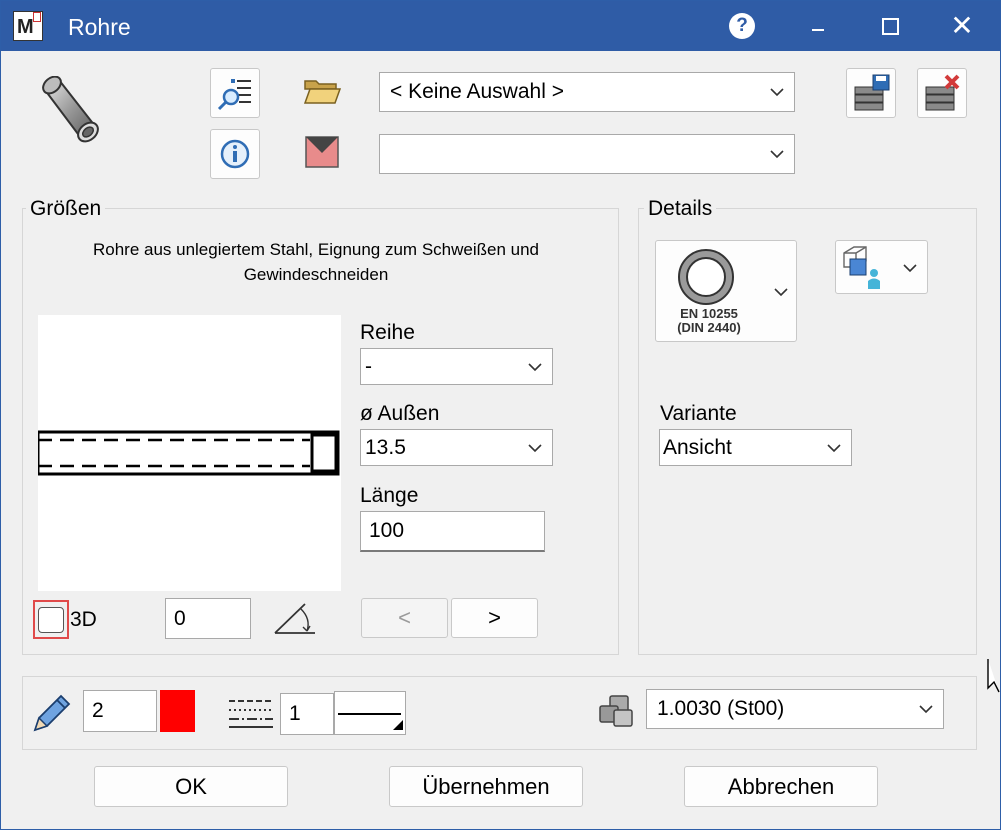 This screenshot has height=830, width=1001. I want to click on pen-icon, so click(51, 715).